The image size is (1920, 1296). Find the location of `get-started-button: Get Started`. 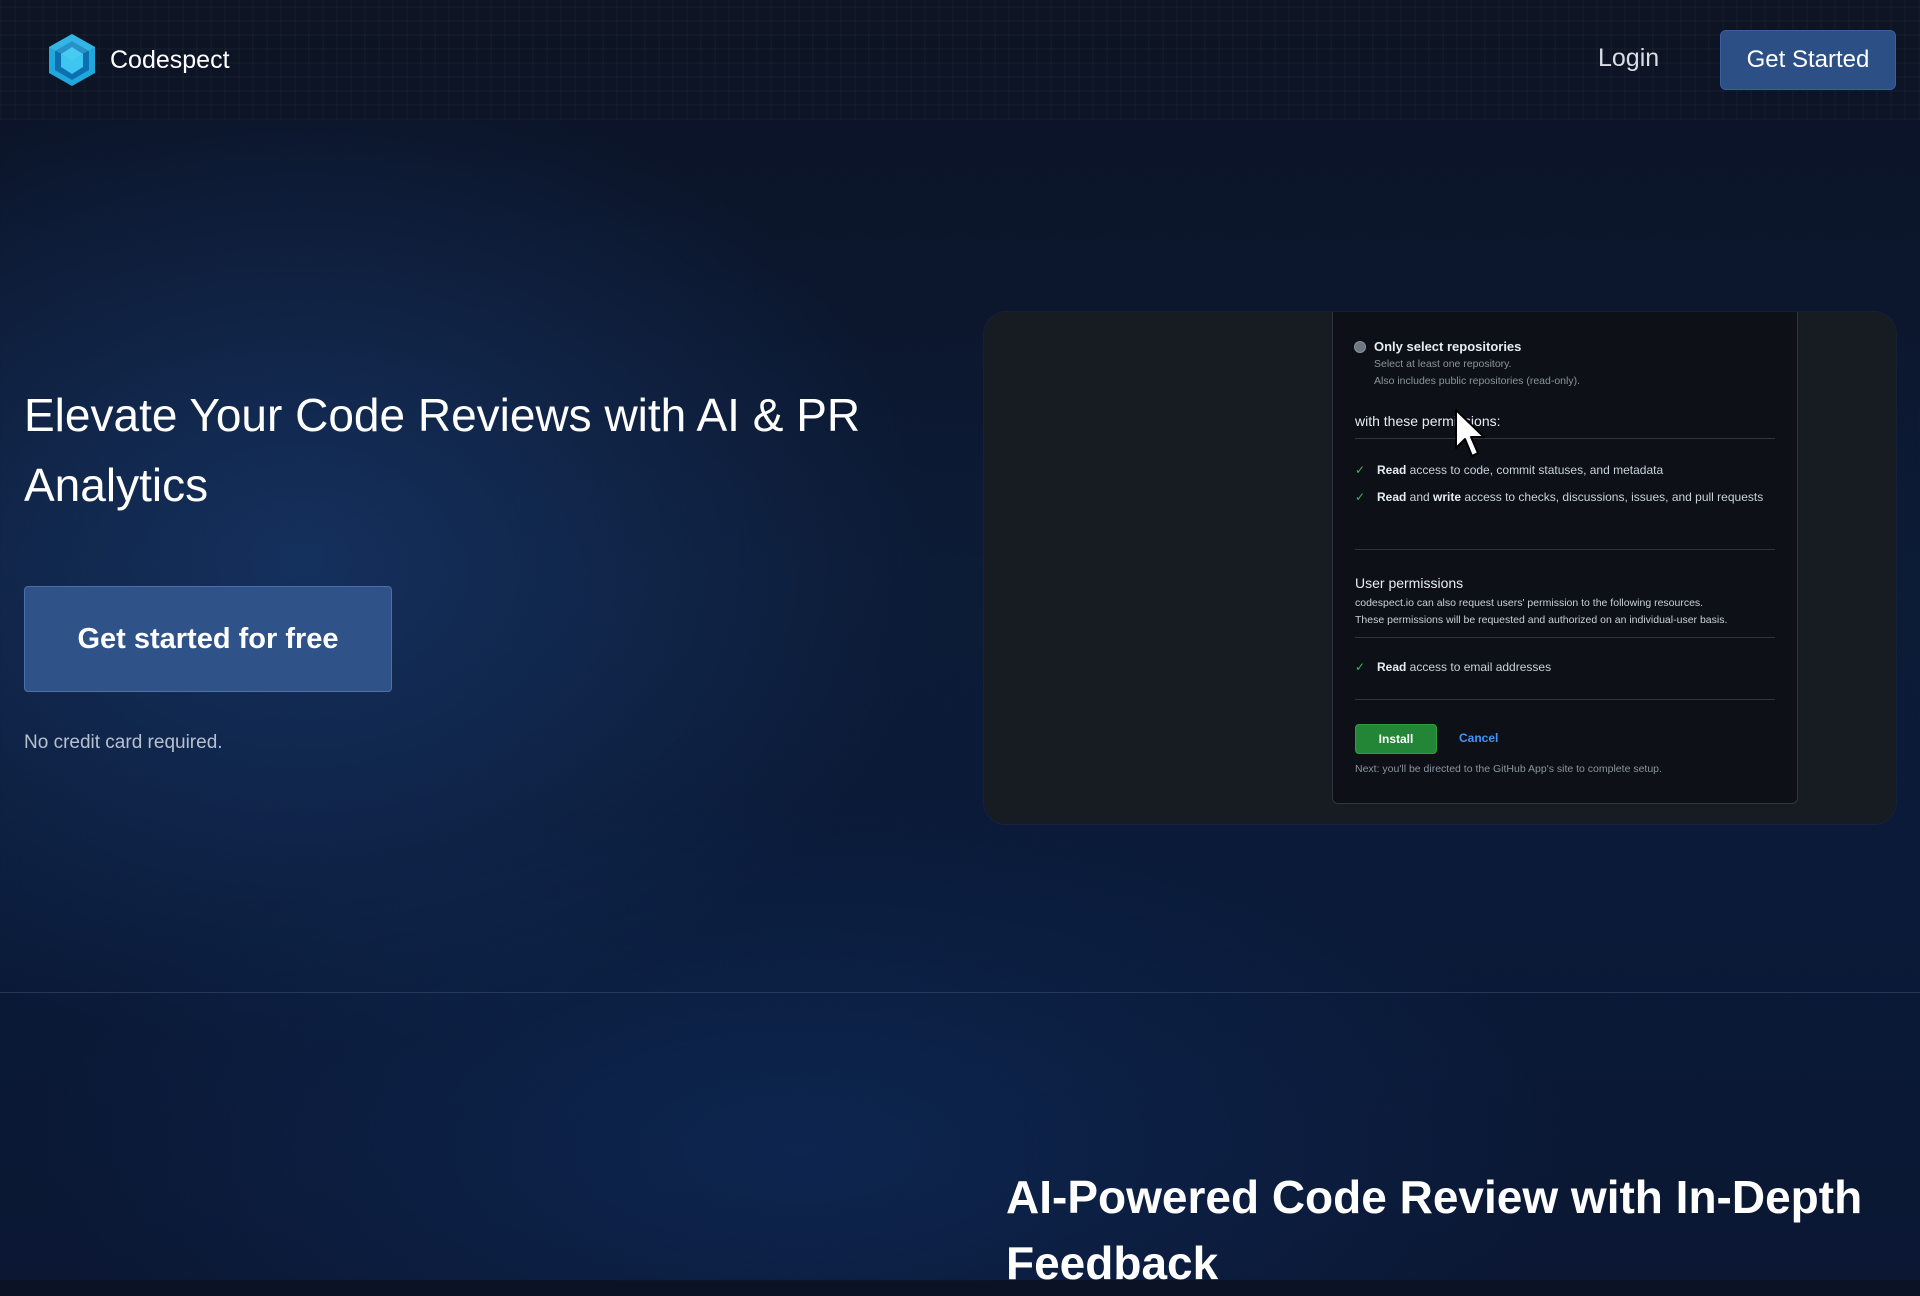

get-started-button: Get Started is located at coordinates (1808, 60).